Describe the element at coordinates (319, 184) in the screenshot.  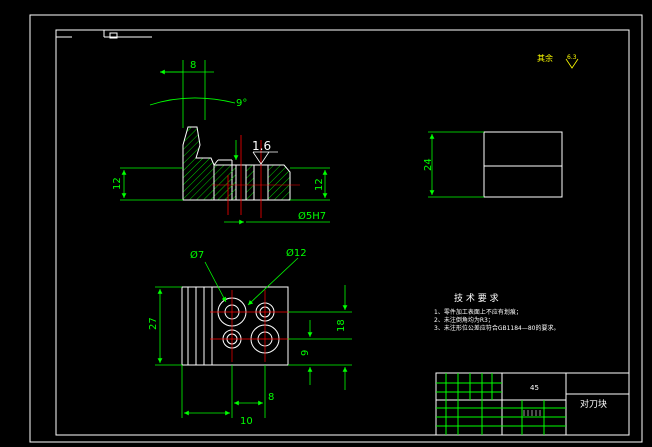
I see `dim-right-height: 12` at that location.